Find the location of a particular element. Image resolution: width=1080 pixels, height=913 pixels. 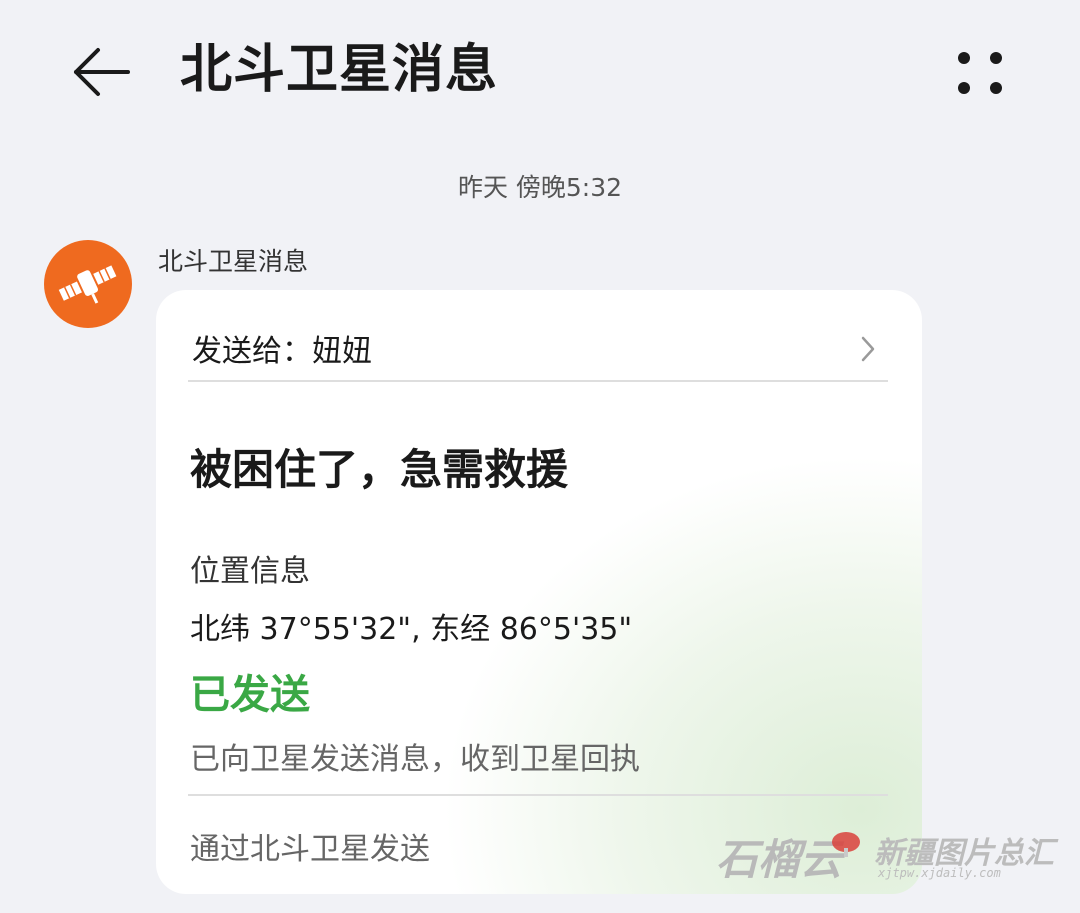

message-text: 被困住了，急需救援 is located at coordinates (379, 469).